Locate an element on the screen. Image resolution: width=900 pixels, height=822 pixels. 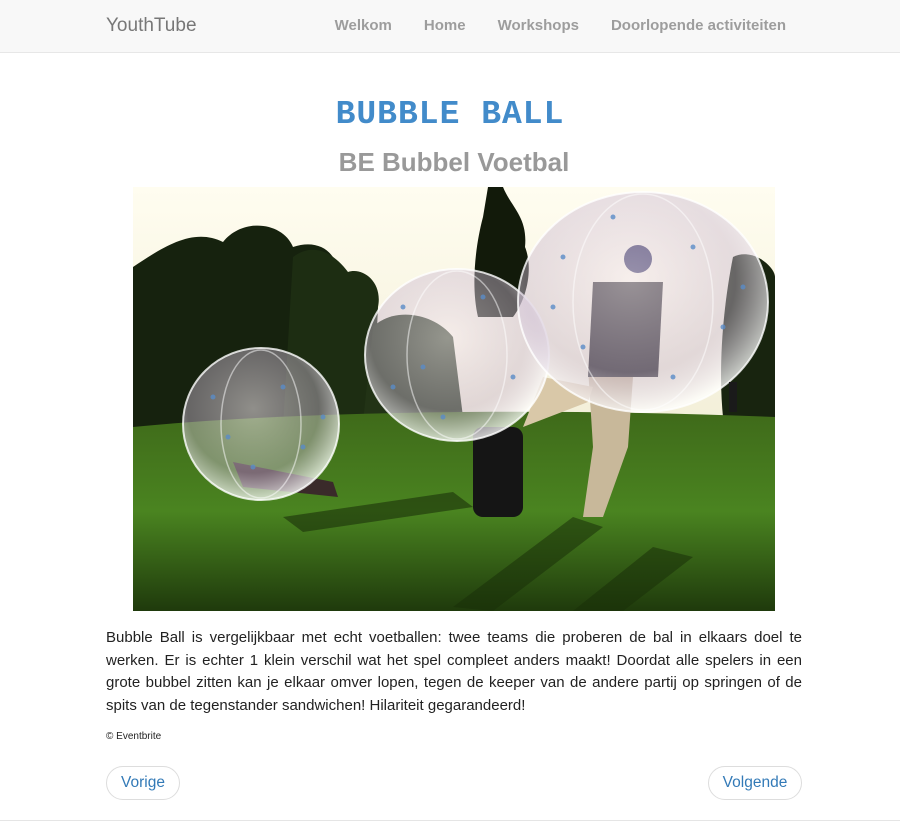
previous-button: Vorige is located at coordinates (143, 783).